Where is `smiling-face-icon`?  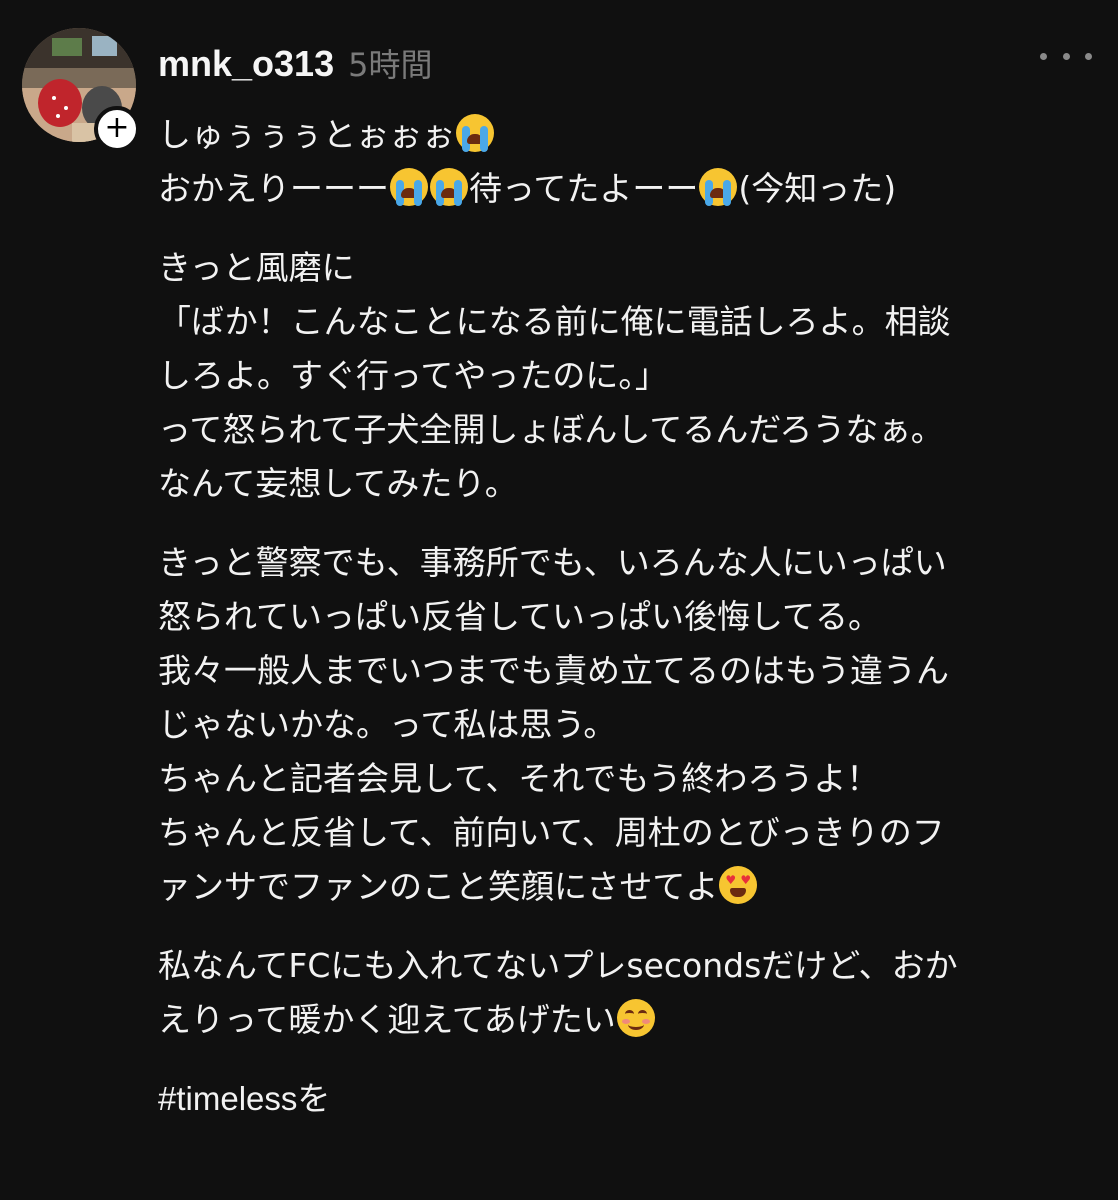 smiling-face-icon is located at coordinates (635, 1018).